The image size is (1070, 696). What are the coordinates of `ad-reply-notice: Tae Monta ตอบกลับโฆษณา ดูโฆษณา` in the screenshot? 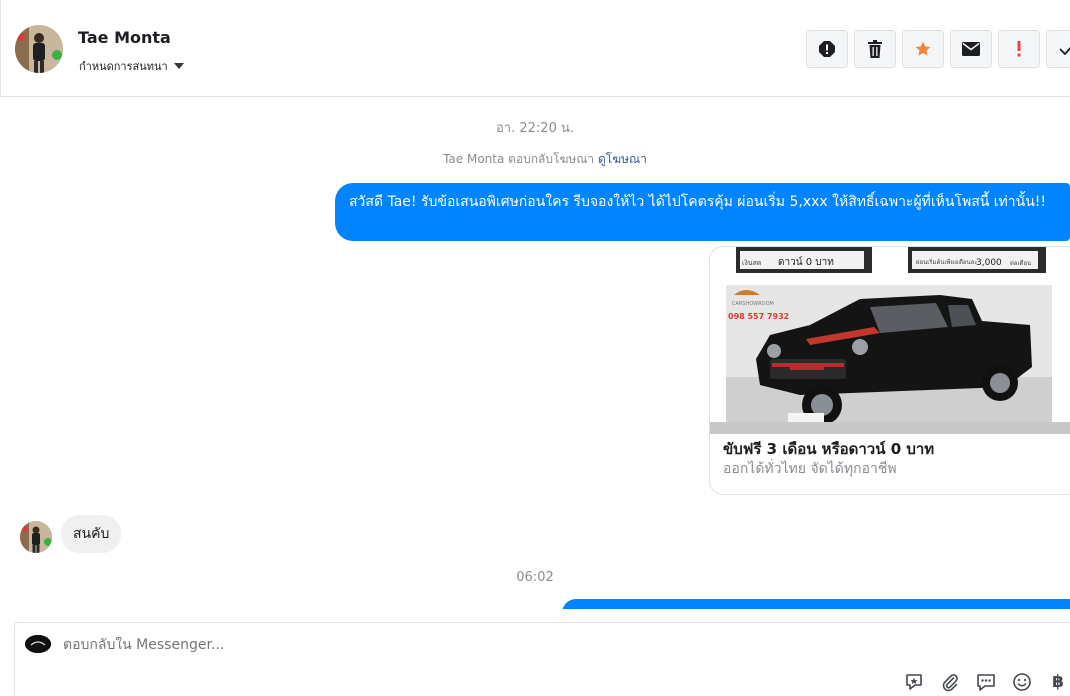 It's located at (535, 159).